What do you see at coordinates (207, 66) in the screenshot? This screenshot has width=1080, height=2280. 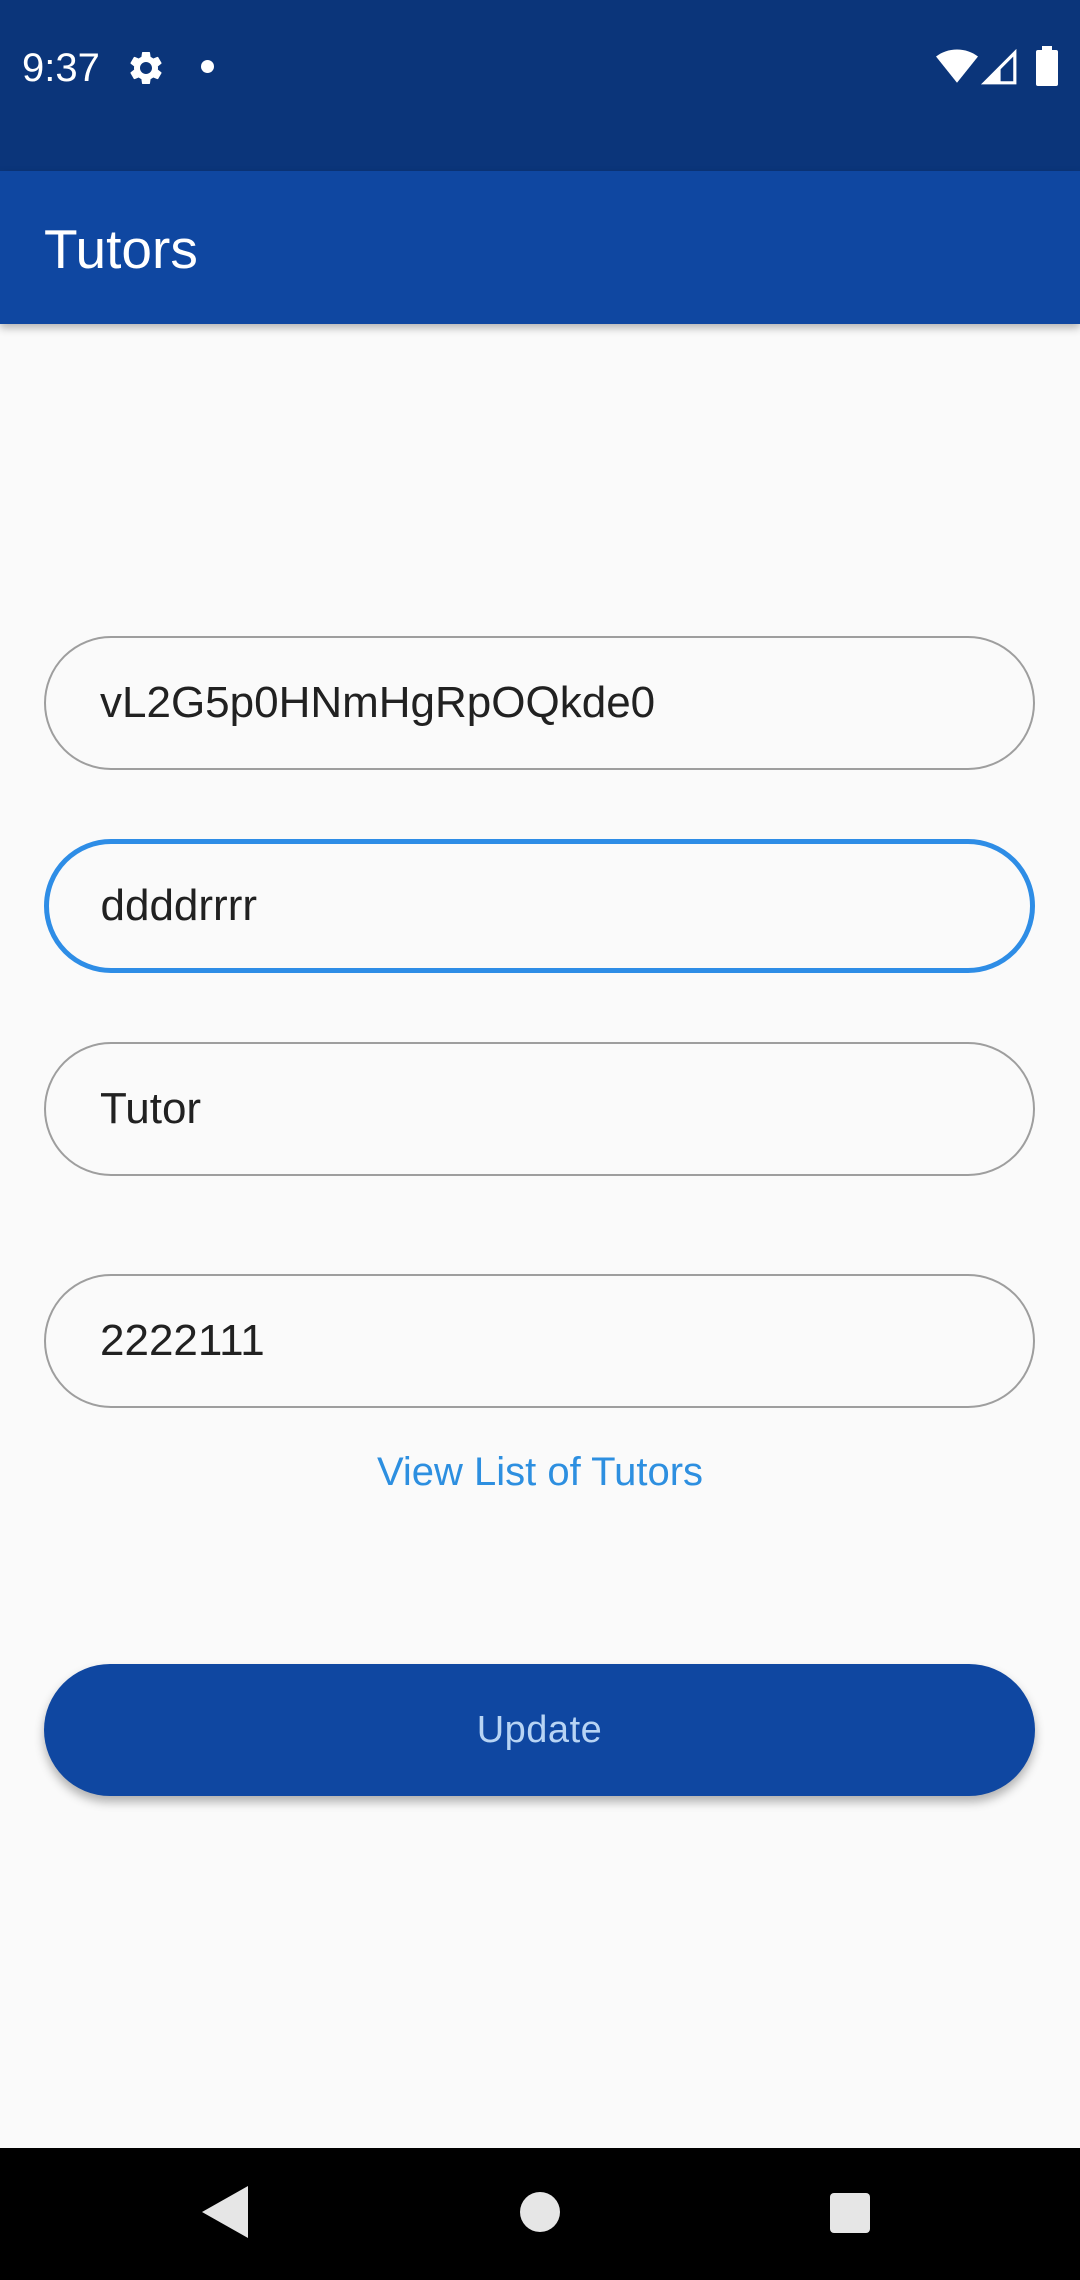 I see `notification-dot-icon` at bounding box center [207, 66].